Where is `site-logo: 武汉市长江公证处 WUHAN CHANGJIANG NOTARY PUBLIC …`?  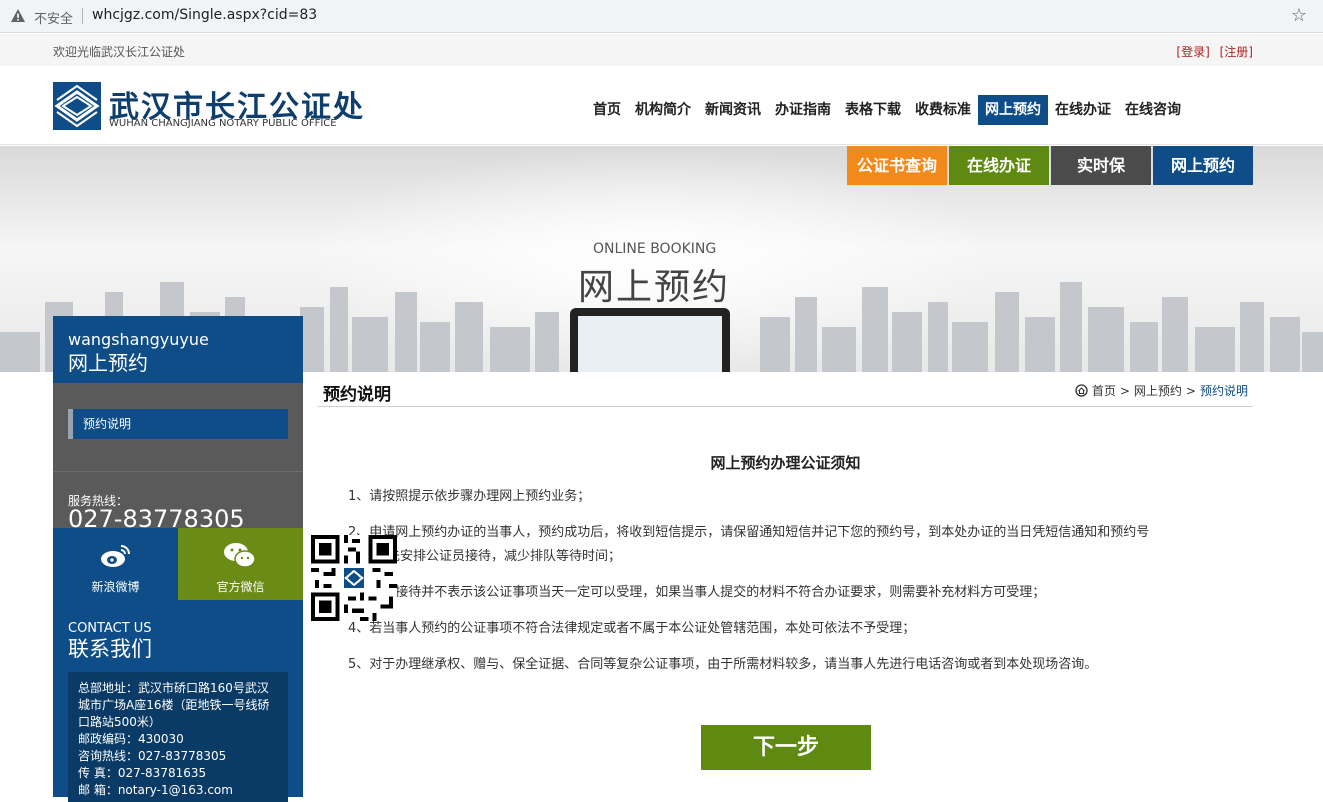
site-logo: 武汉市长江公证处 WUHAN CHANGJIANG NOTARY PUBLIC … is located at coordinates (208, 107).